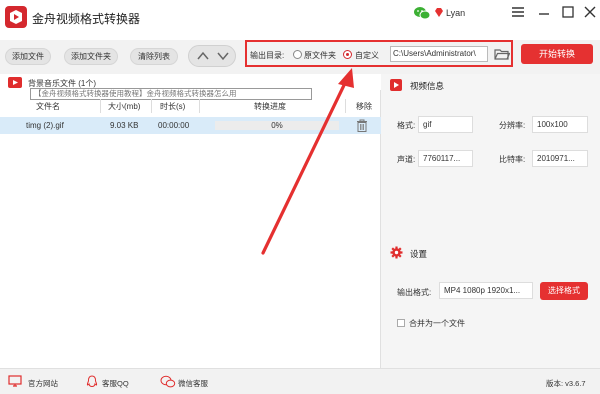 The height and width of the screenshot is (394, 600). Describe the element at coordinates (362, 126) in the screenshot. I see `trash-icon` at that location.